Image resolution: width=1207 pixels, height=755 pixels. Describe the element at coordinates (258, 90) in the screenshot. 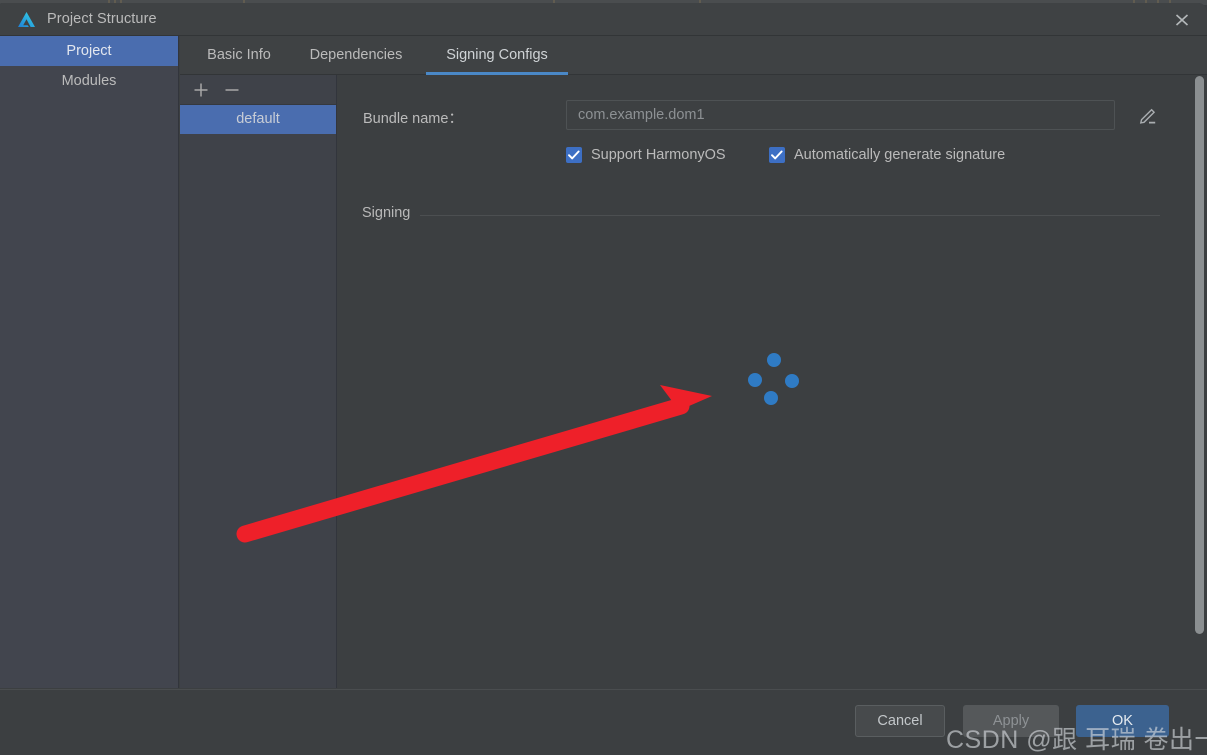

I see `config-list-toolbar` at that location.